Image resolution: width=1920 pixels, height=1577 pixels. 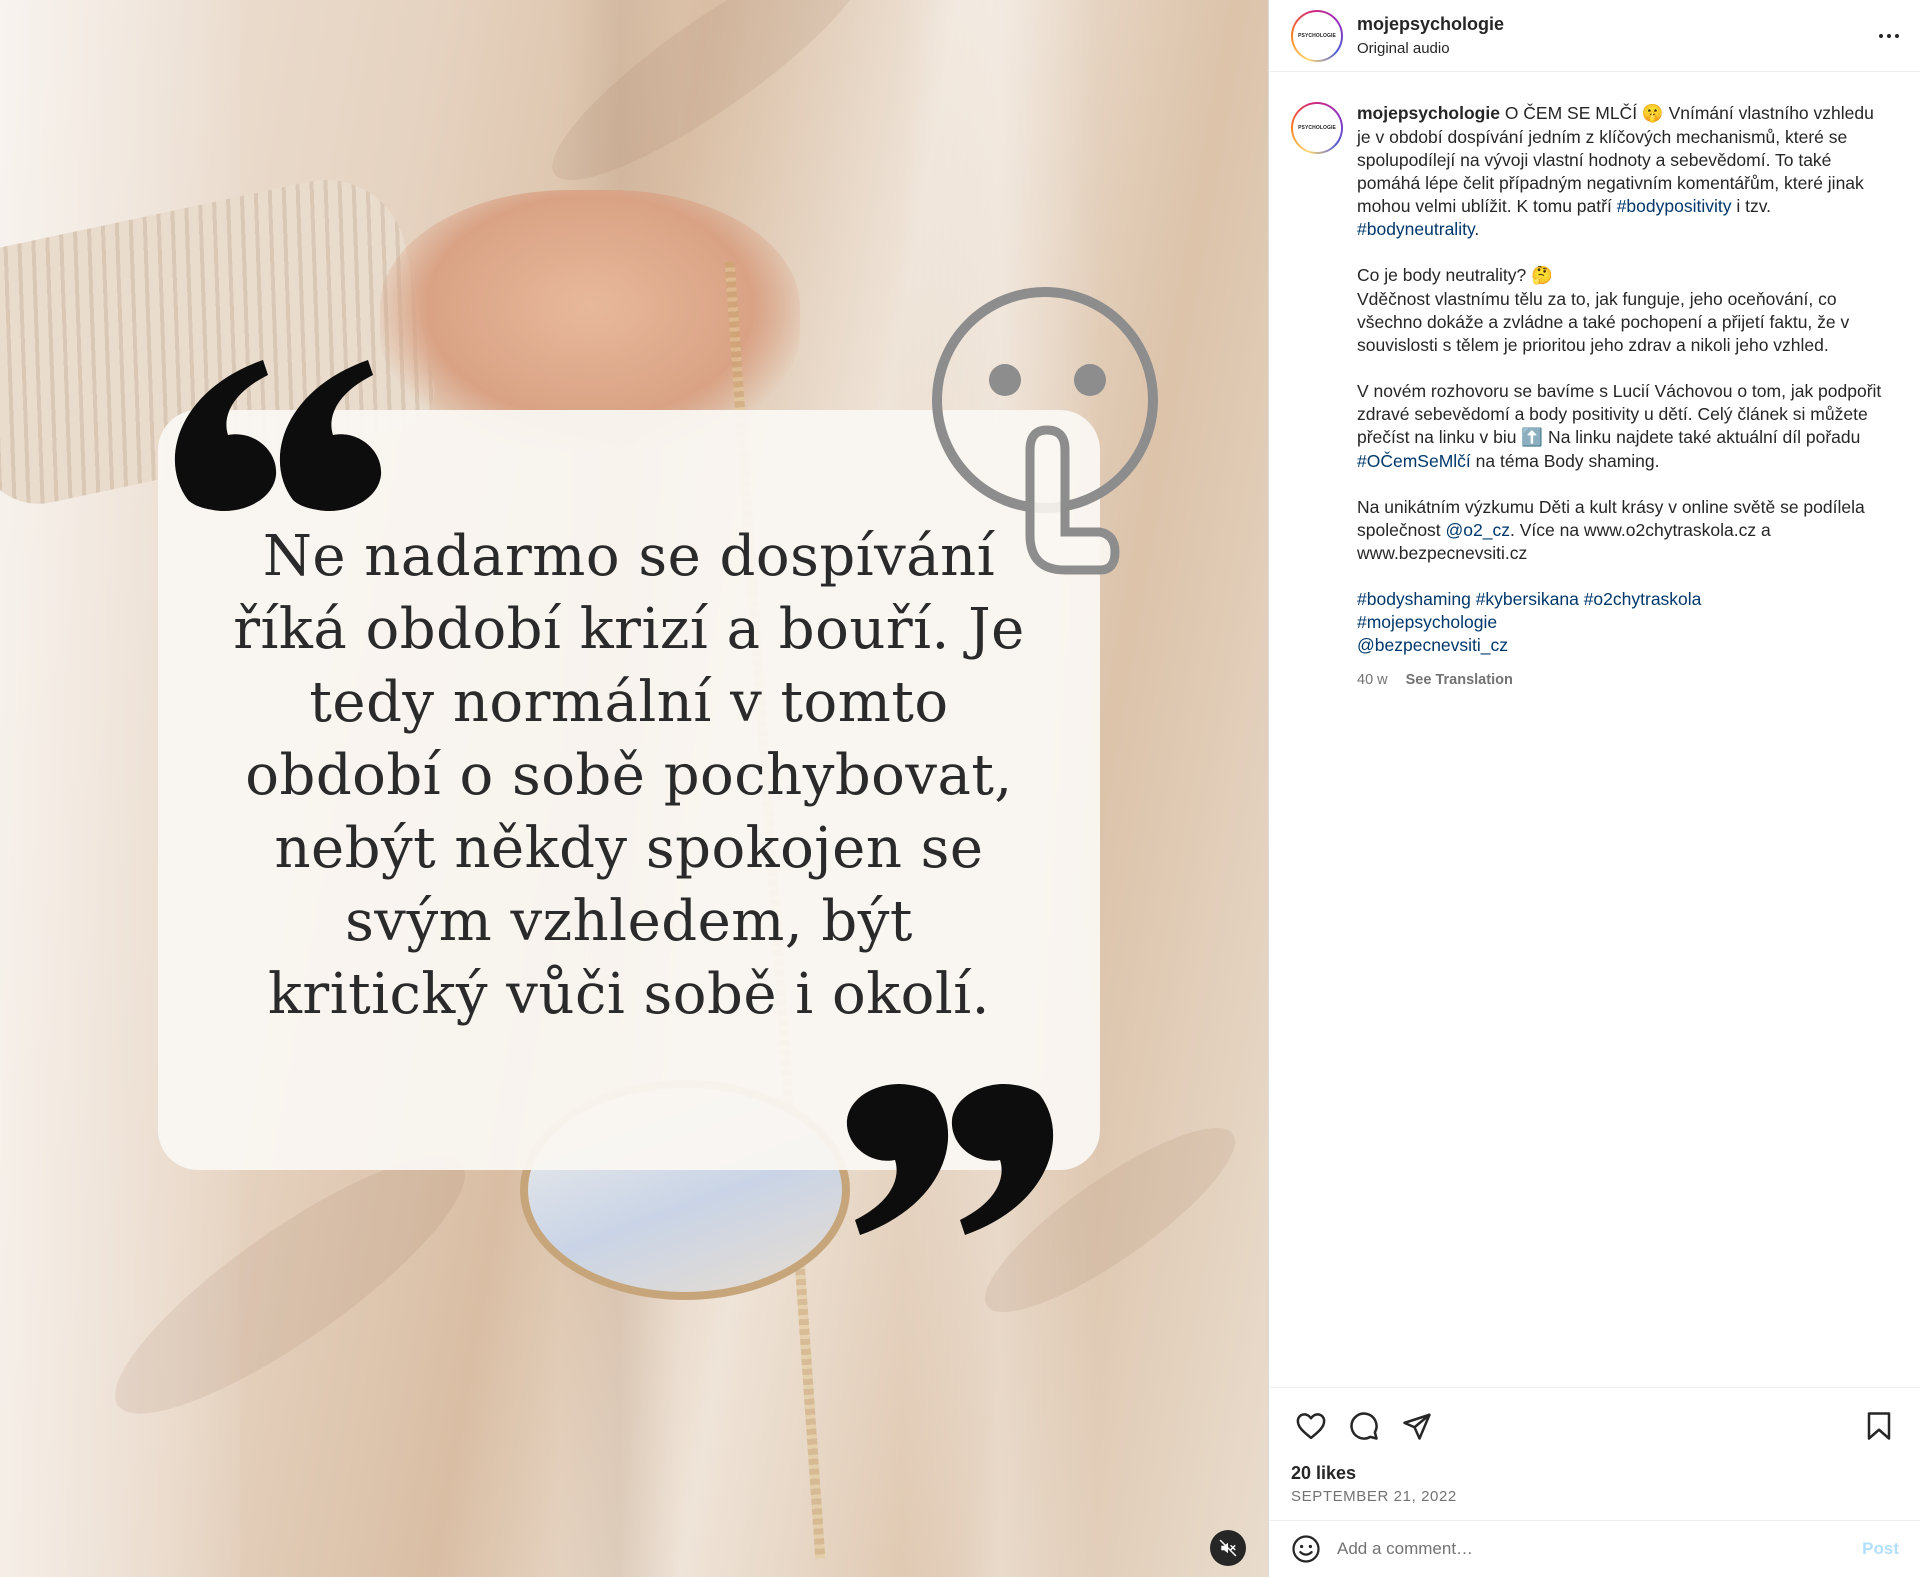 I want to click on post-date: SEPTEMBER 21, 2022, so click(x=1595, y=1496).